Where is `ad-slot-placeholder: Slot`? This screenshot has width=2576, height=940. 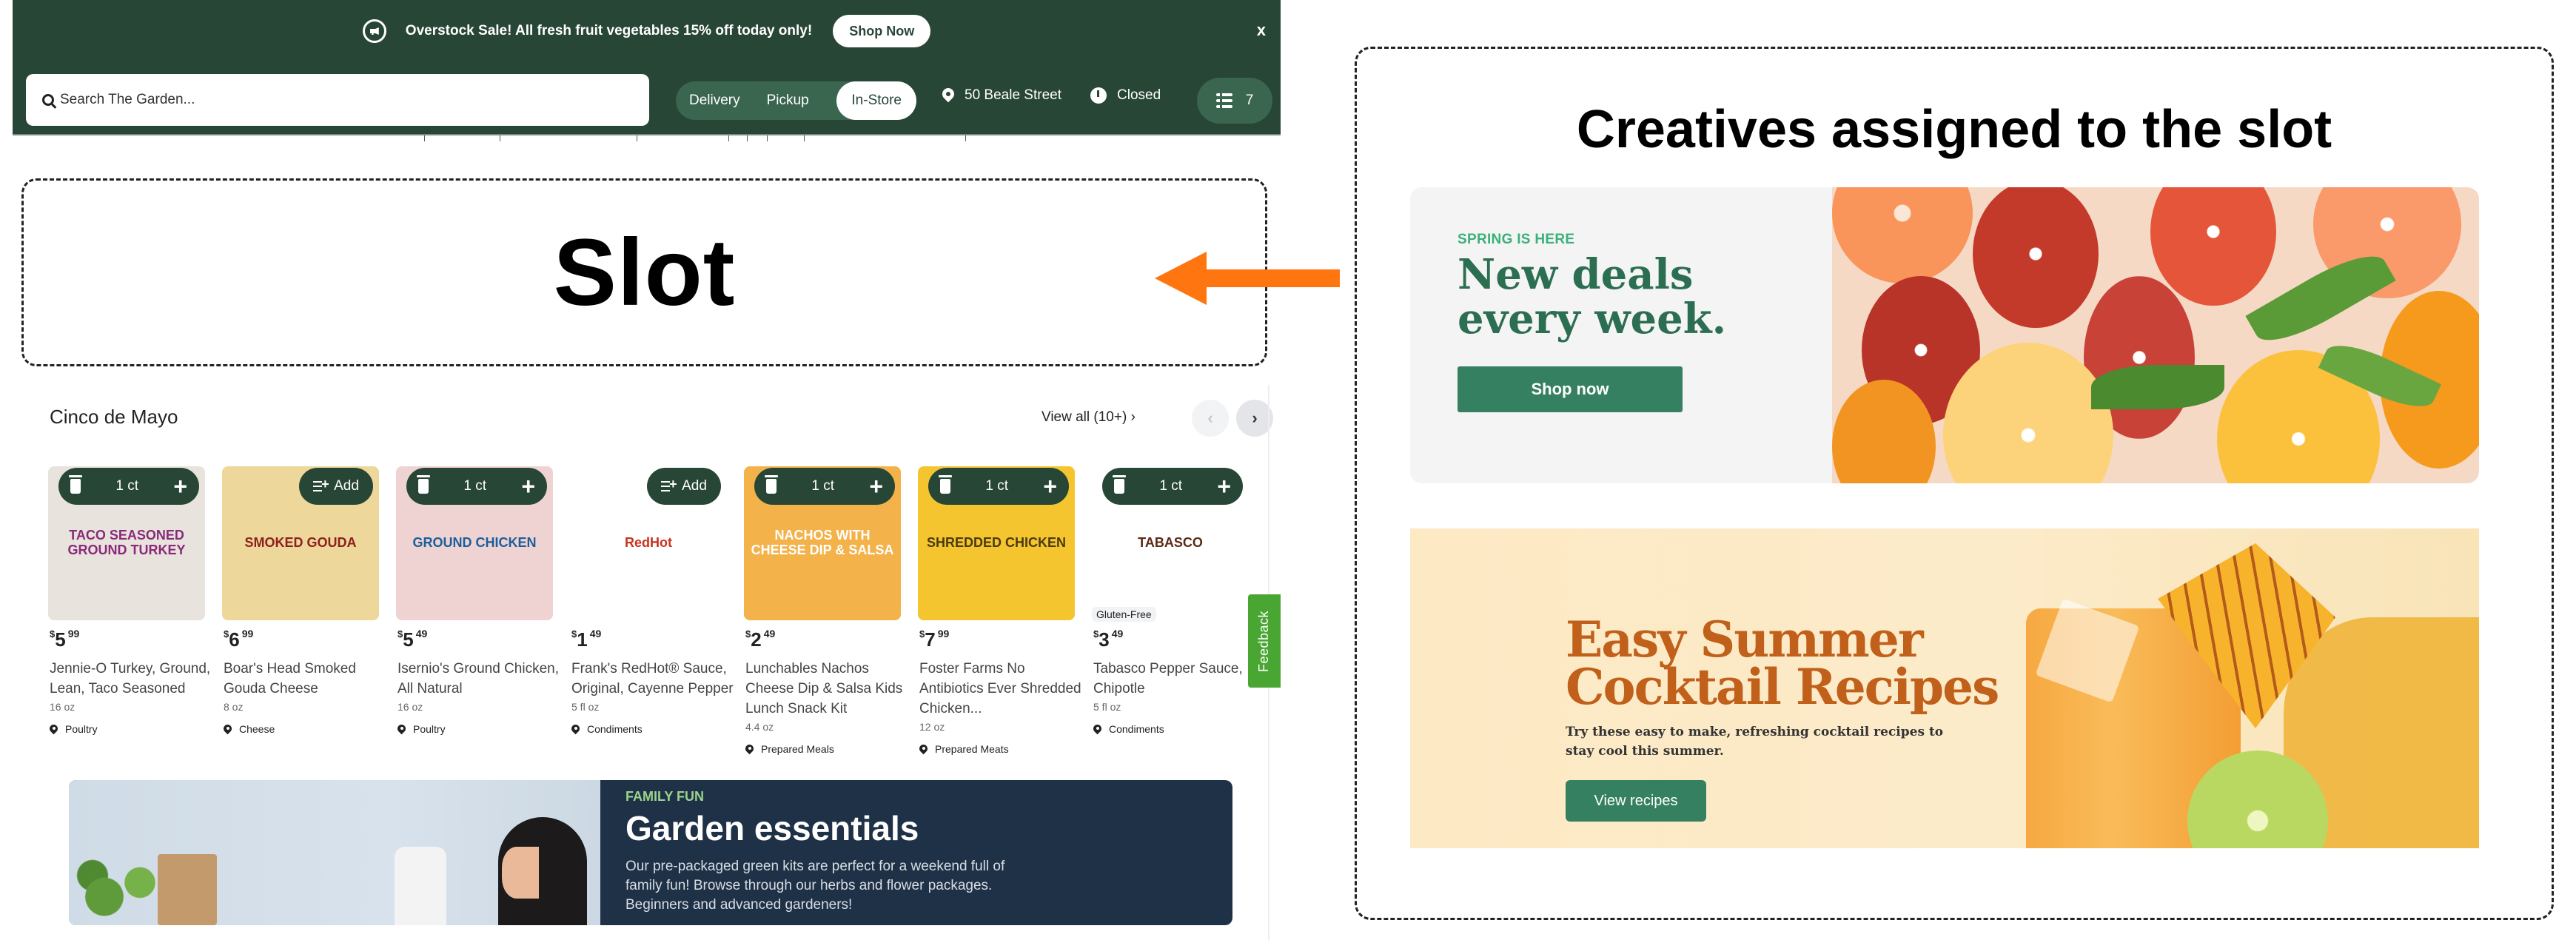
ad-slot-placeholder: Slot is located at coordinates (644, 272).